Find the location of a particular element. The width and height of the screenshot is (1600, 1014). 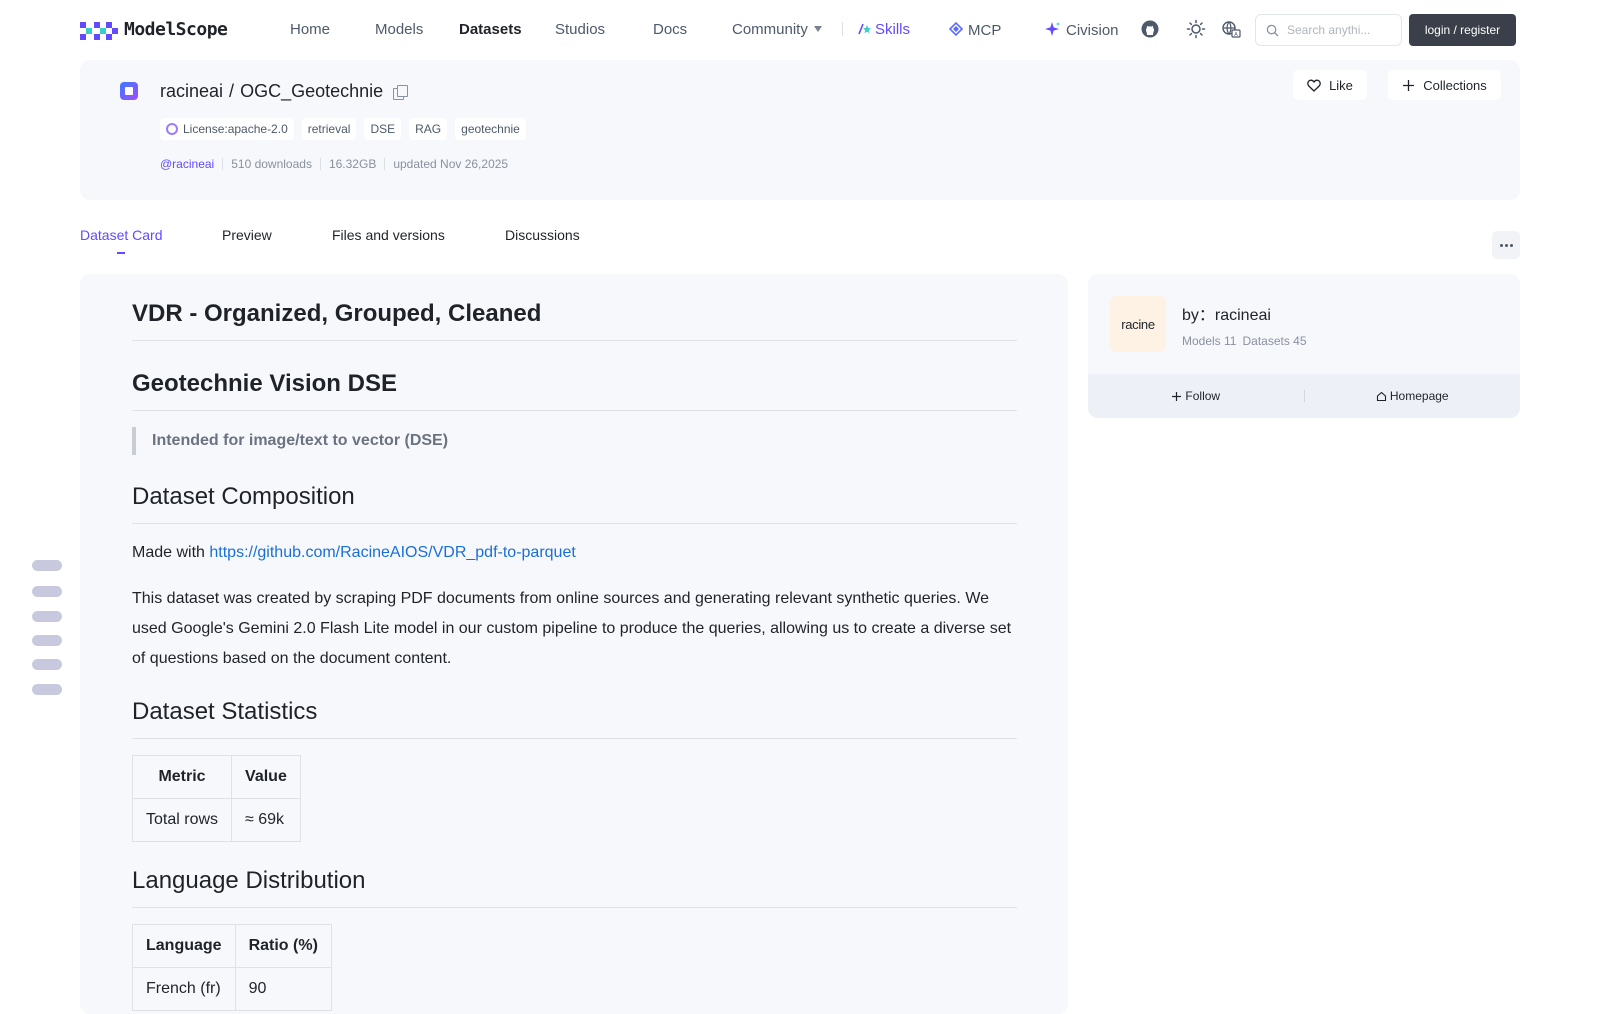

table-row: Total rows ≈ 69k is located at coordinates (216, 820).